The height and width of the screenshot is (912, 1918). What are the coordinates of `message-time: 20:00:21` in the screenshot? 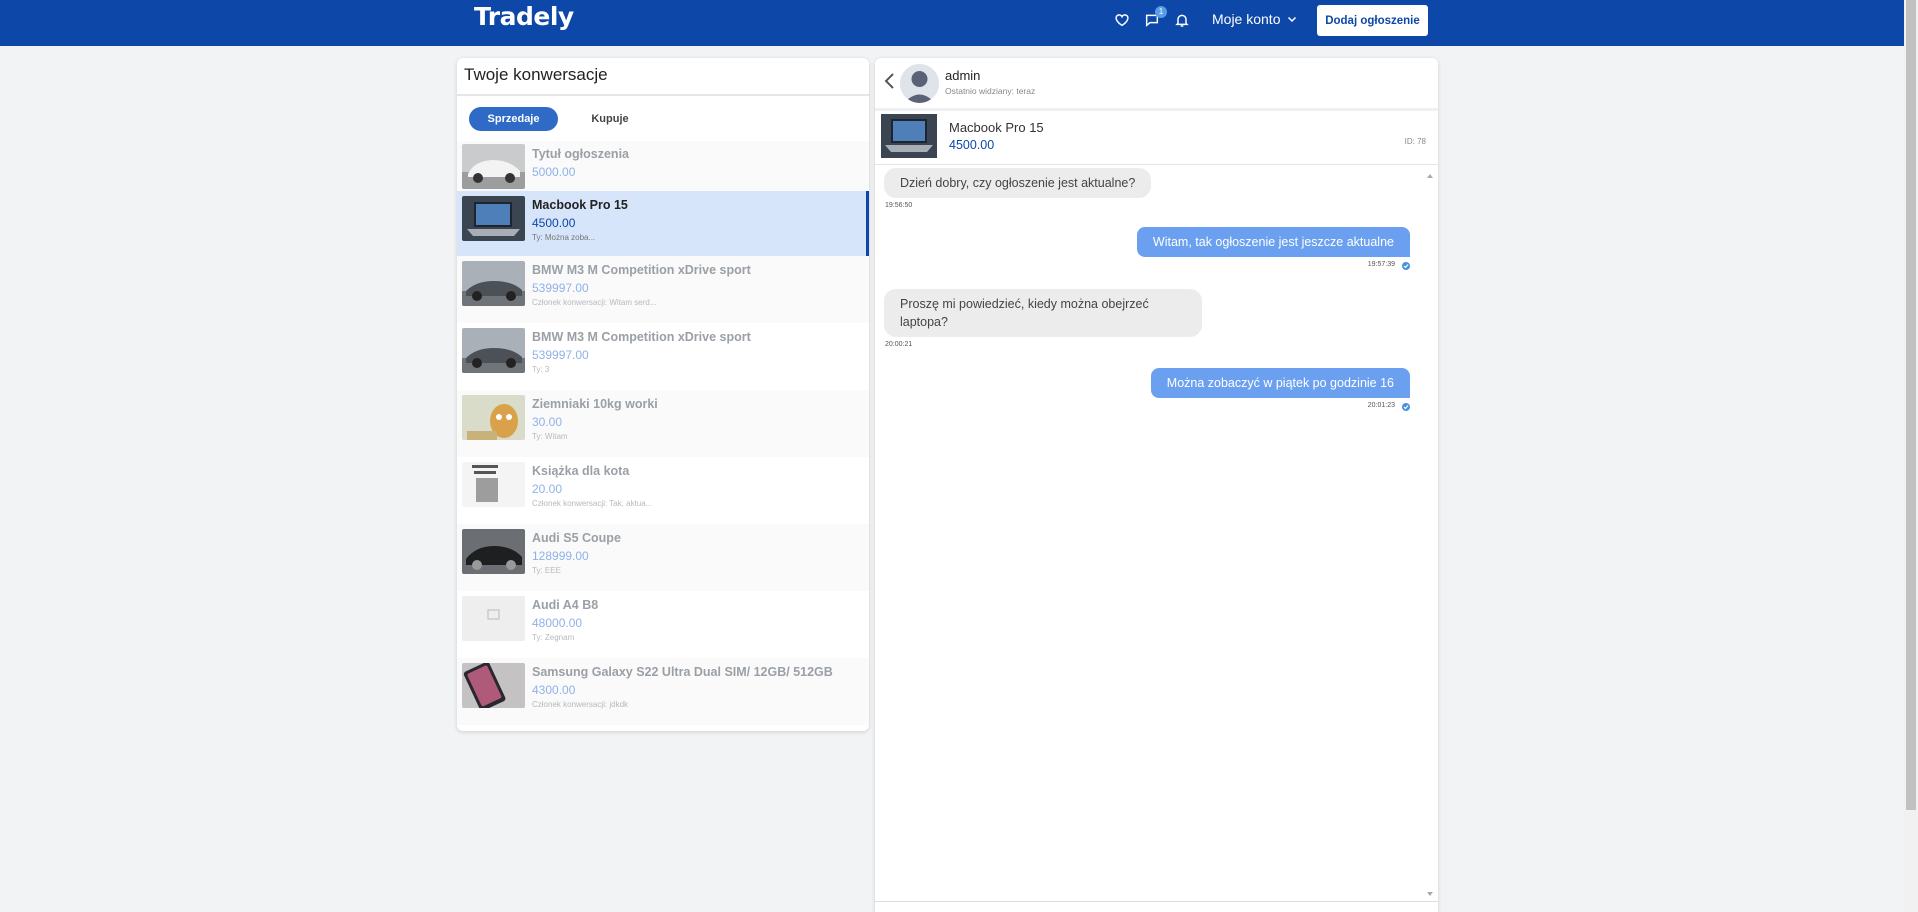 It's located at (899, 344).